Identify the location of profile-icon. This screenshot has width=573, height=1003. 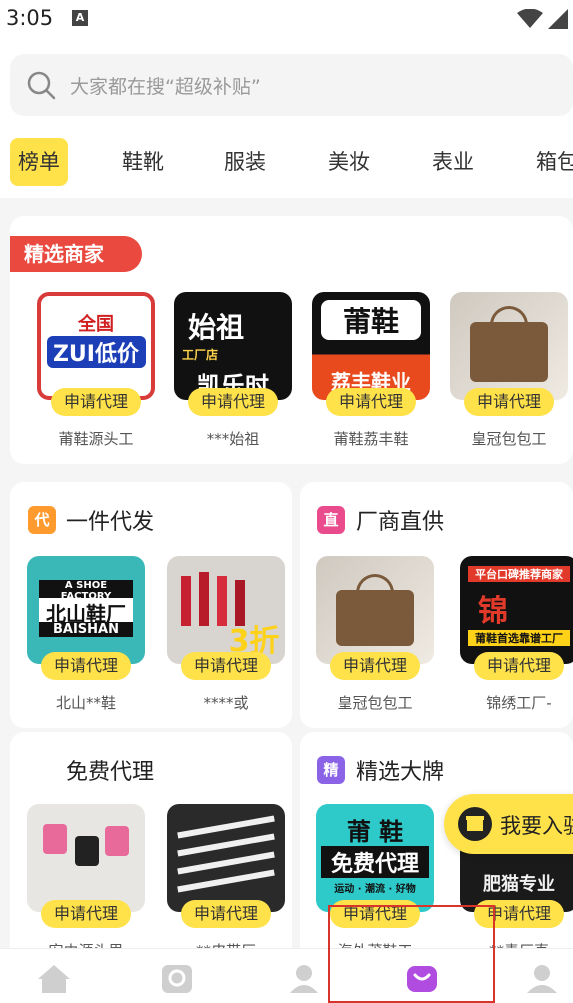
(542, 979).